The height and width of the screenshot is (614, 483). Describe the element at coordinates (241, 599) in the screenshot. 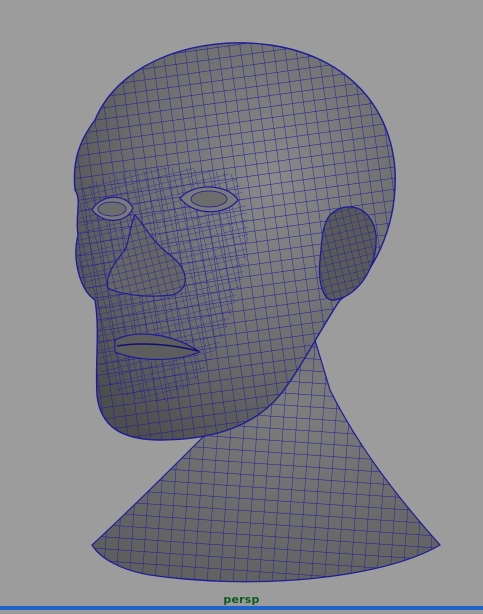

I see `camera-name-label: persp` at that location.